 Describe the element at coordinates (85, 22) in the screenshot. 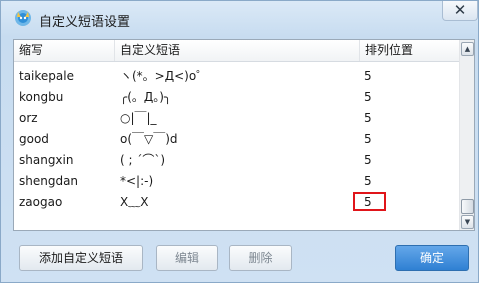

I see `dialog-title: 自定义短语设置` at that location.